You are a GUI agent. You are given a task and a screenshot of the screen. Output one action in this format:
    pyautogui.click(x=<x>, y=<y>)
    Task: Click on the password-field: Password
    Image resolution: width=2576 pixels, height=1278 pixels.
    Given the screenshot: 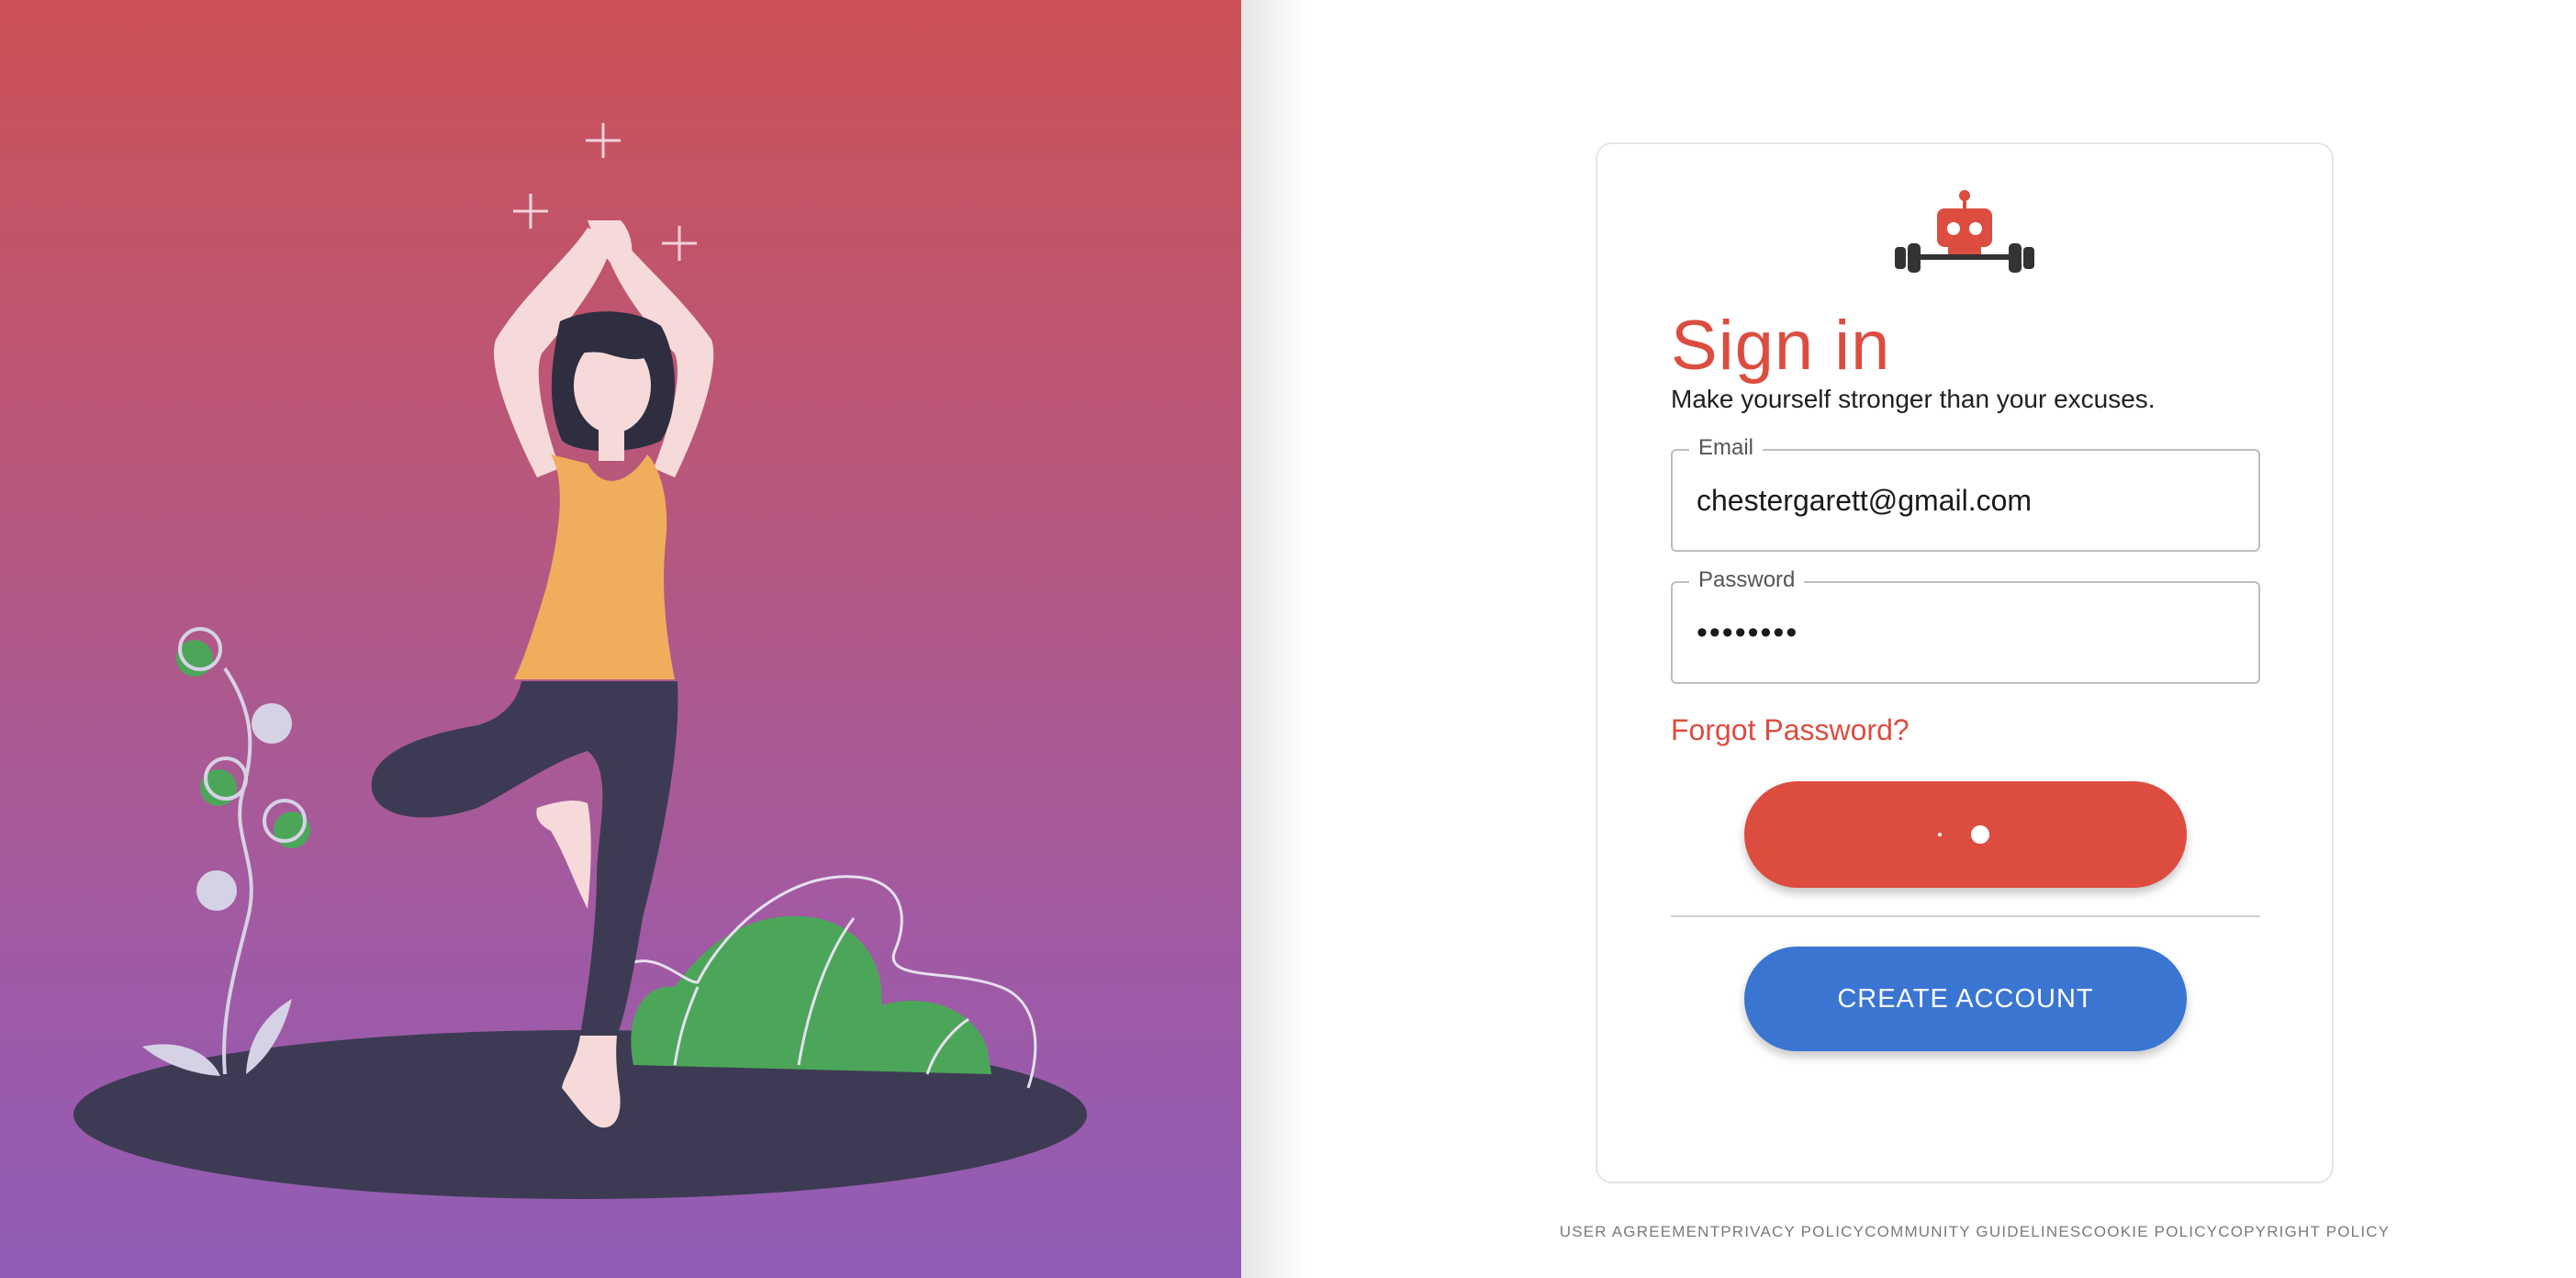 What is the action you would take?
    pyautogui.click(x=1965, y=625)
    